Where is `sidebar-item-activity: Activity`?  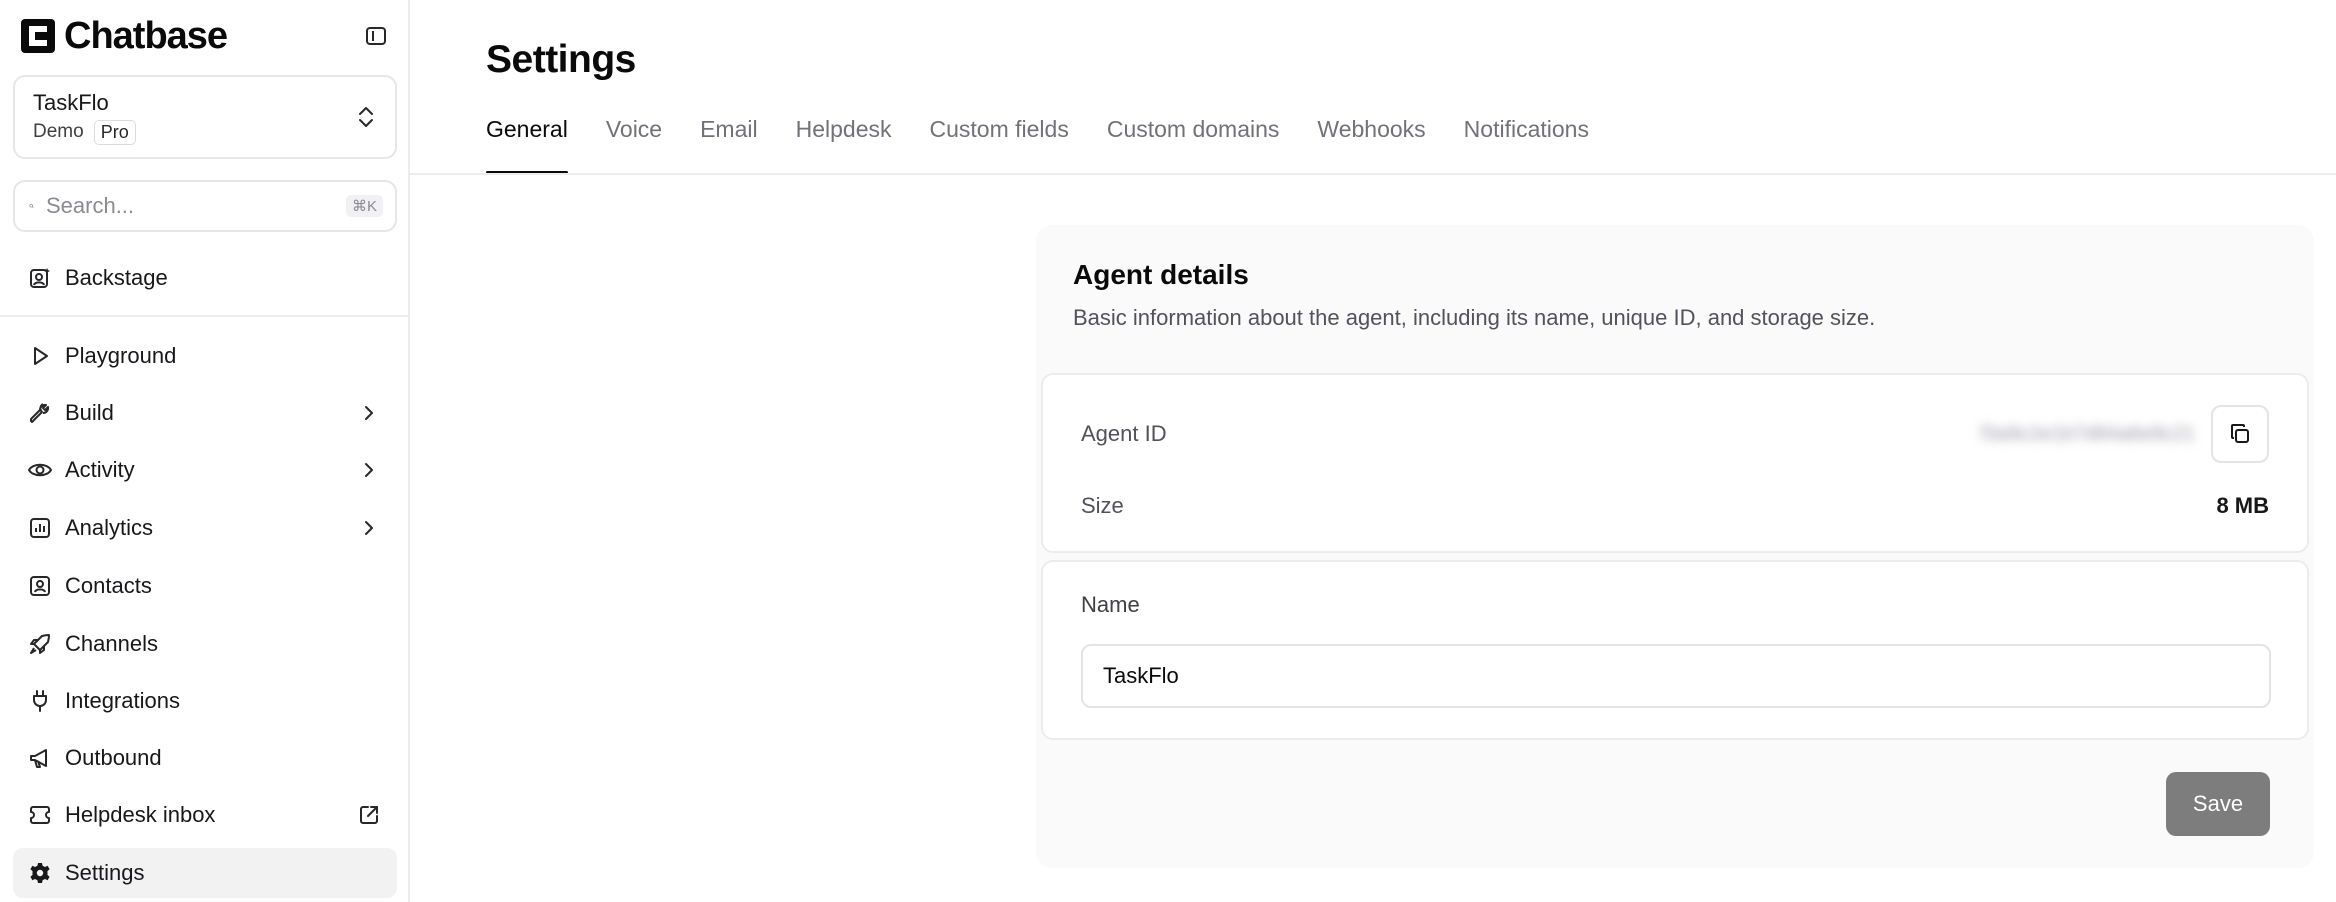
sidebar-item-activity: Activity is located at coordinates (205, 470).